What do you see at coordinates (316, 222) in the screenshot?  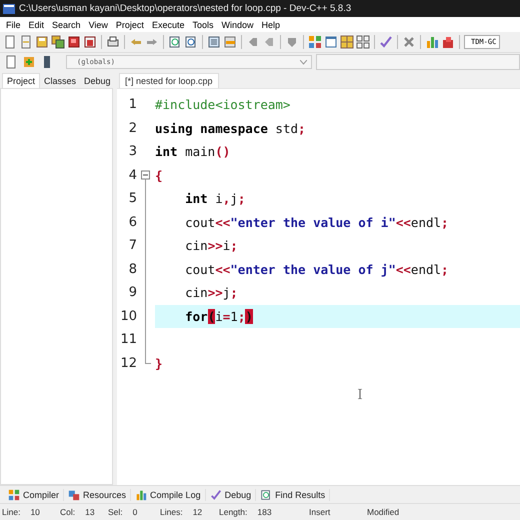 I see `code-line: cout<<"enter the value of i"<<endl;` at bounding box center [316, 222].